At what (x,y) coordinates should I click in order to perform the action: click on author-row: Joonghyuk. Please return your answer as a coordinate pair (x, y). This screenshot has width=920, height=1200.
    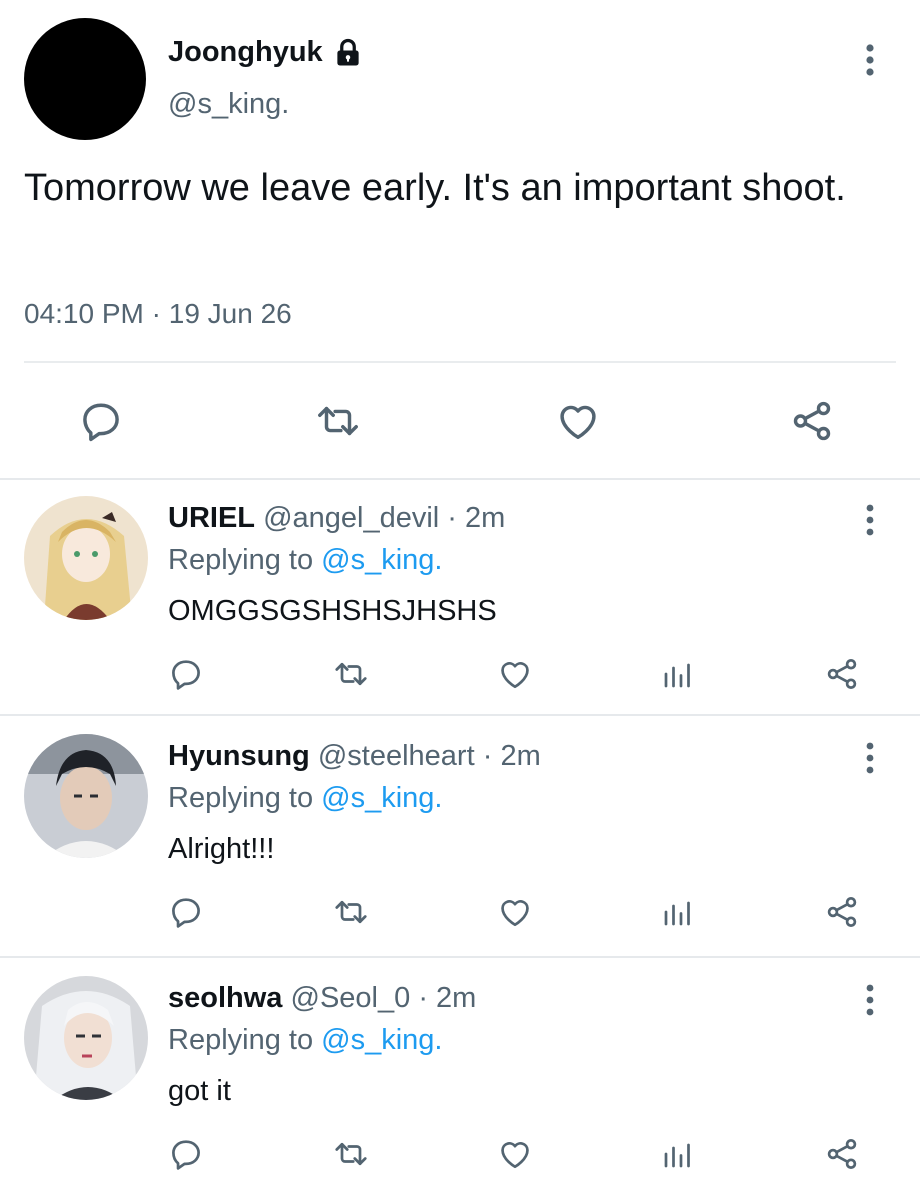
    Looking at the image, I should click on (265, 52).